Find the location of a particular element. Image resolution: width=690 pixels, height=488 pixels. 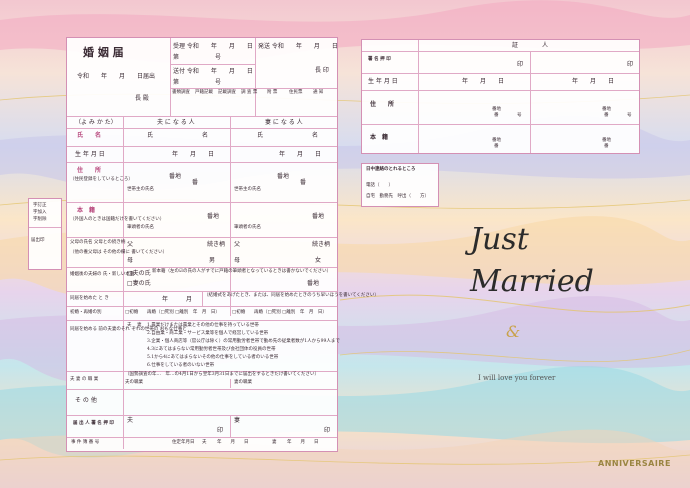

husband-mother: 母 is located at coordinates (130, 261).